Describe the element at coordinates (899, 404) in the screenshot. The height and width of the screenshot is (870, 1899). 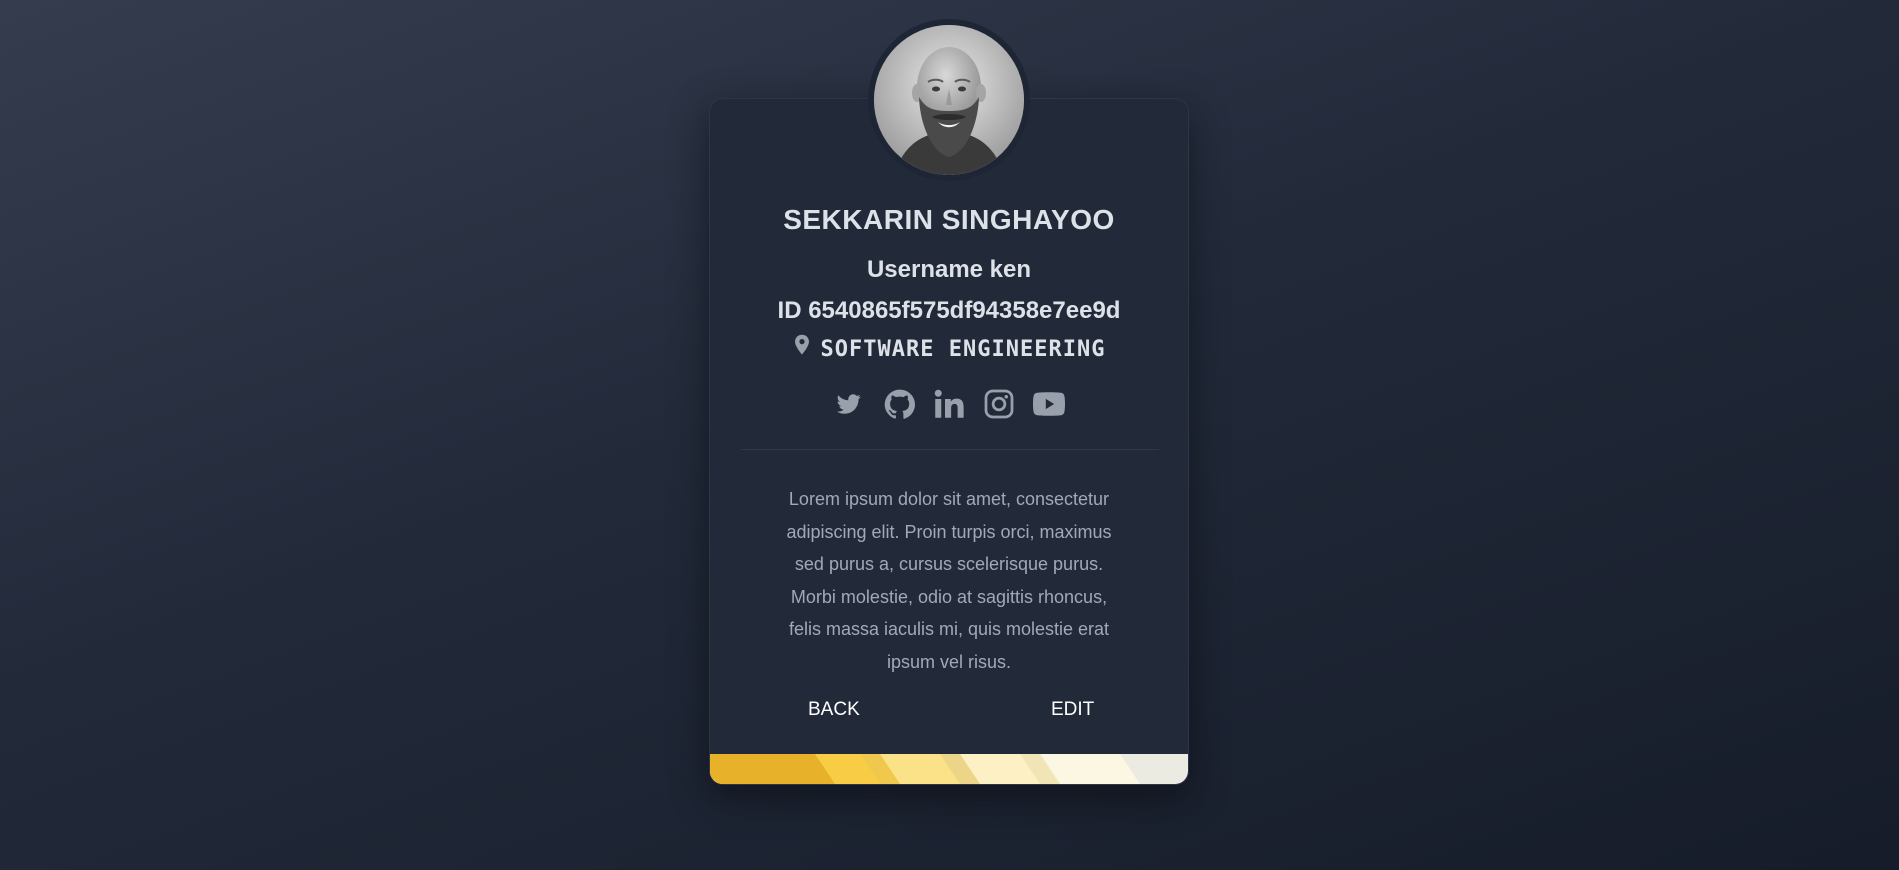
I see `github-icon` at that location.